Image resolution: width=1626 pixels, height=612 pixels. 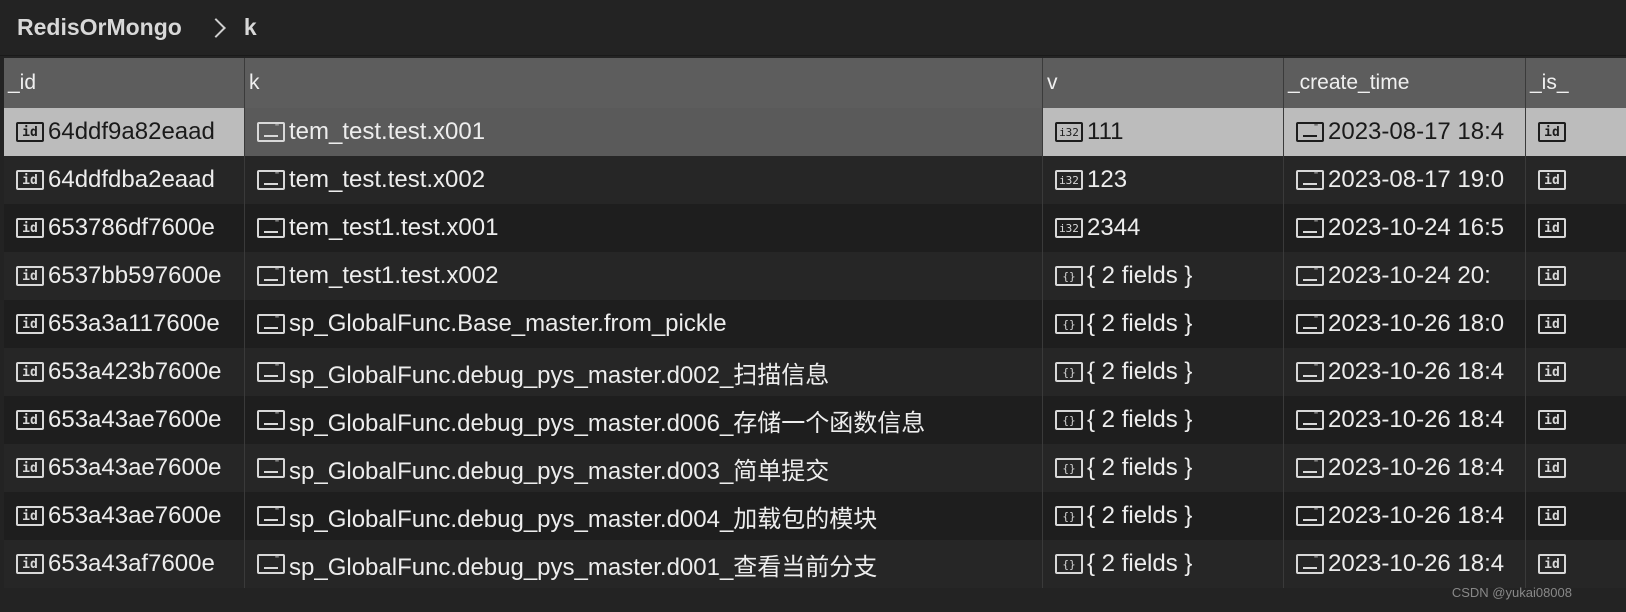 I want to click on cell-create-time: 2023-10-24 16:5, so click(x=1404, y=228).